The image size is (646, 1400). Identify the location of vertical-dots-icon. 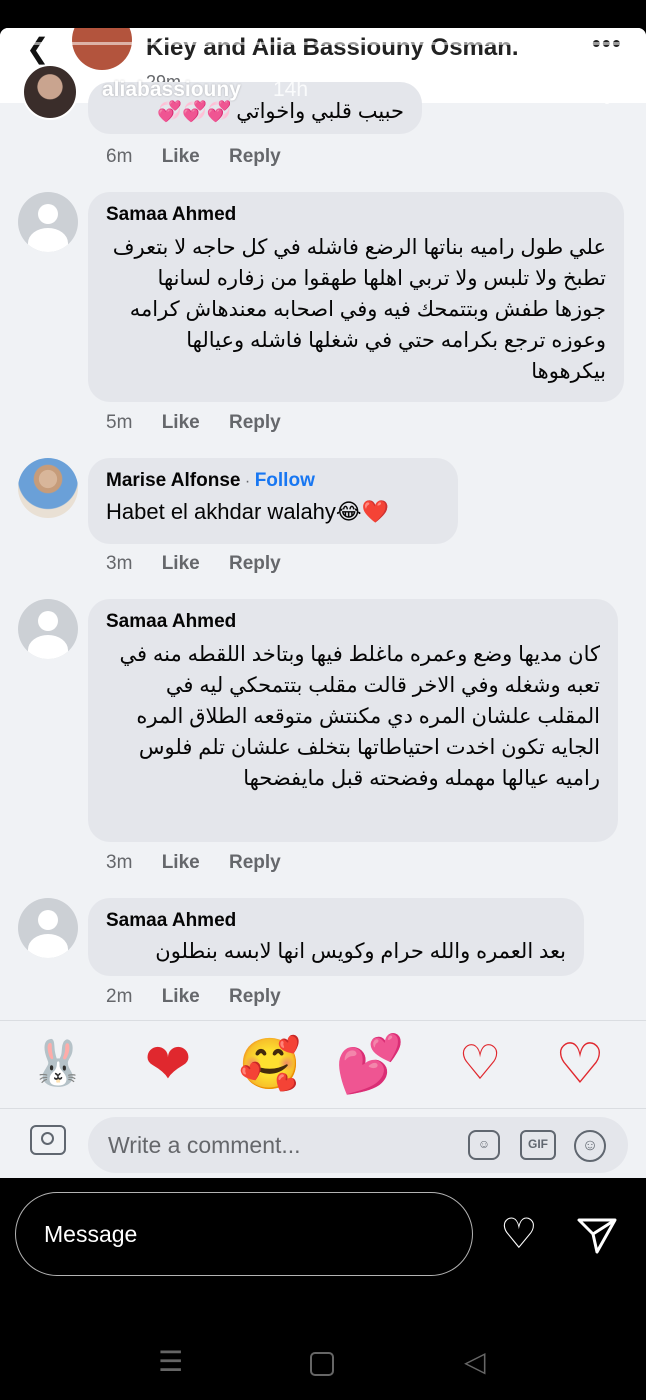
(607, 91).